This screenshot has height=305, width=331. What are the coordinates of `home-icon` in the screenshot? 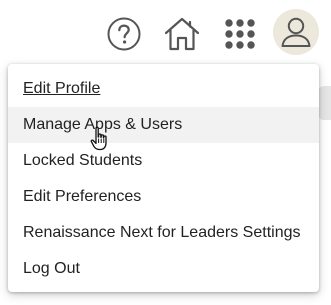 It's located at (182, 34).